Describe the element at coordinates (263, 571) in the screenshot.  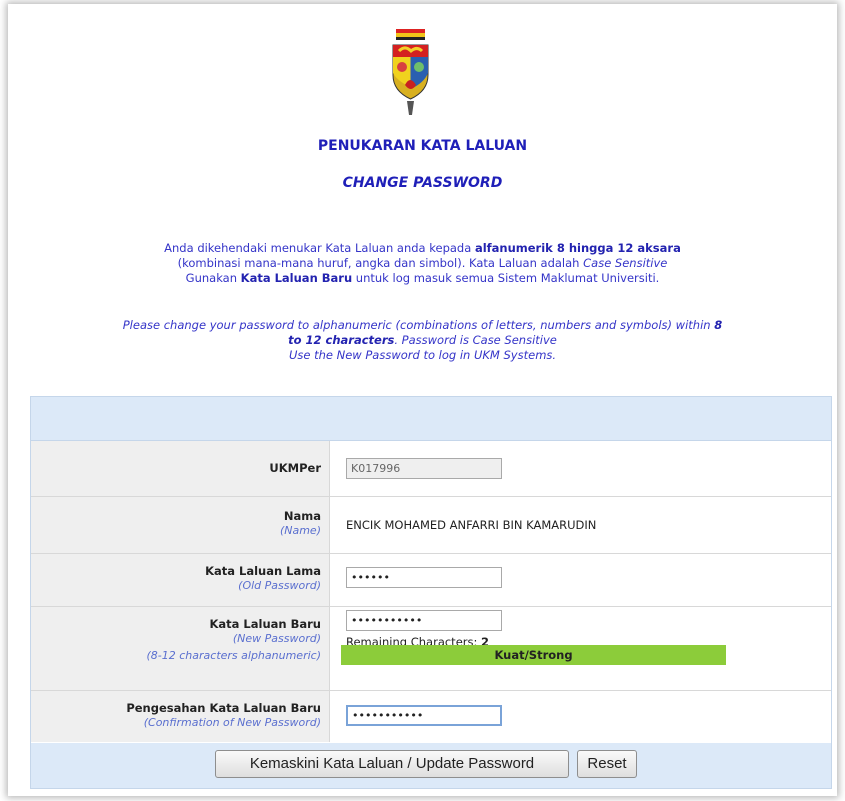
I see `old-password-label: Kata Laluan Lama` at that location.